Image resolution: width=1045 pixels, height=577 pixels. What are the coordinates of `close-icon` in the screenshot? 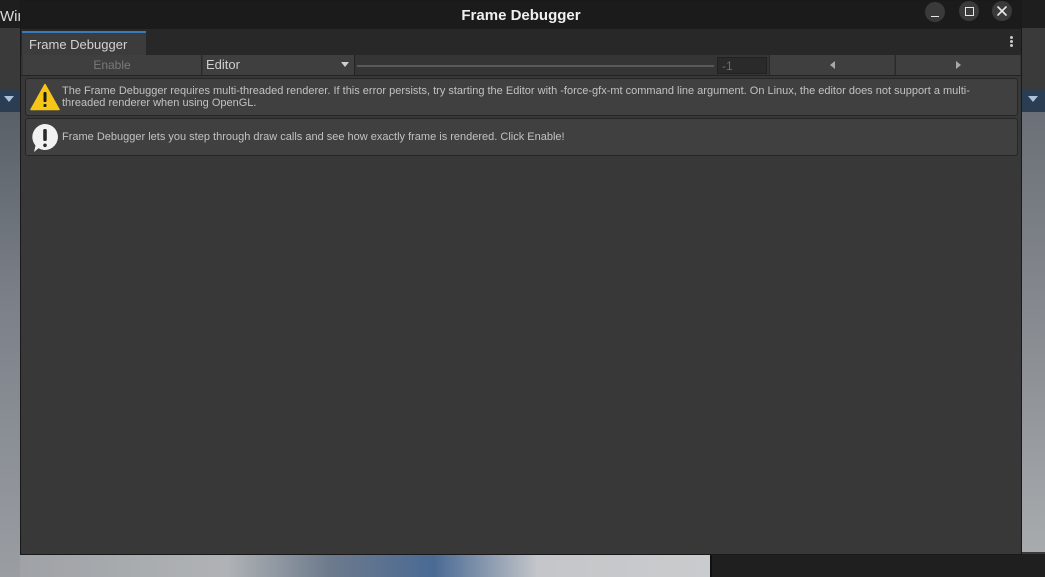 It's located at (1002, 11).